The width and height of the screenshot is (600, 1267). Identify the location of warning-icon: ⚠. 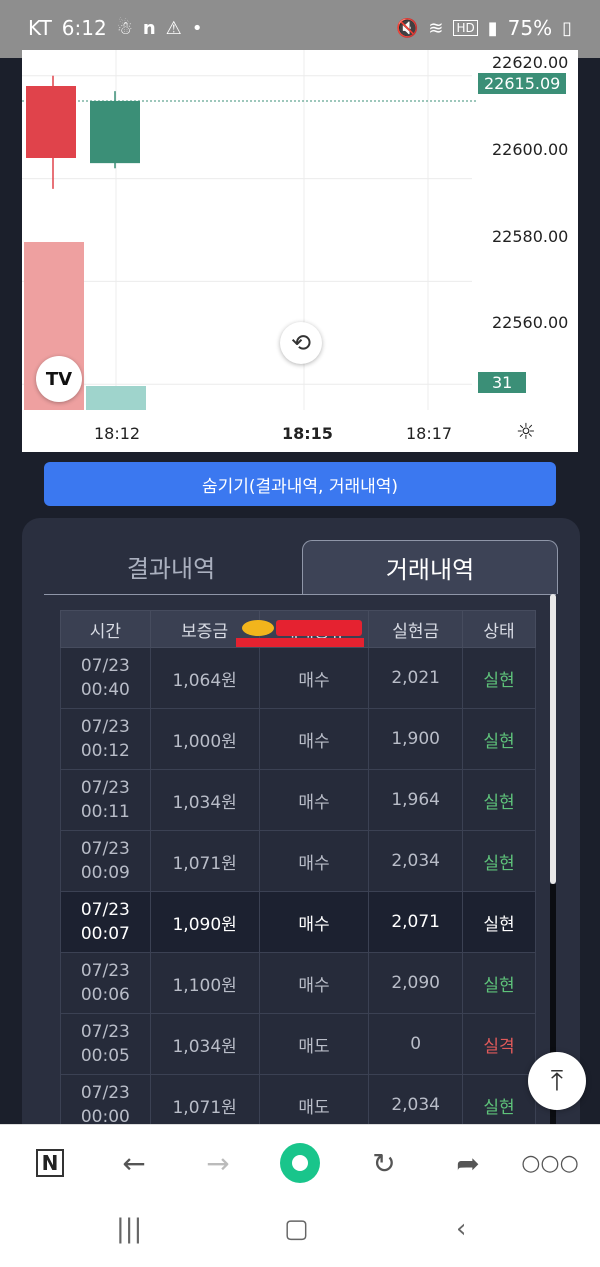
(173, 28).